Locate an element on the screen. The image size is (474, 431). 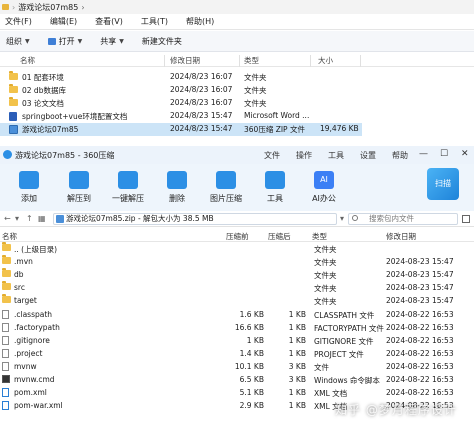
file-name: 01 配套环境 is located at coordinates (43, 77).